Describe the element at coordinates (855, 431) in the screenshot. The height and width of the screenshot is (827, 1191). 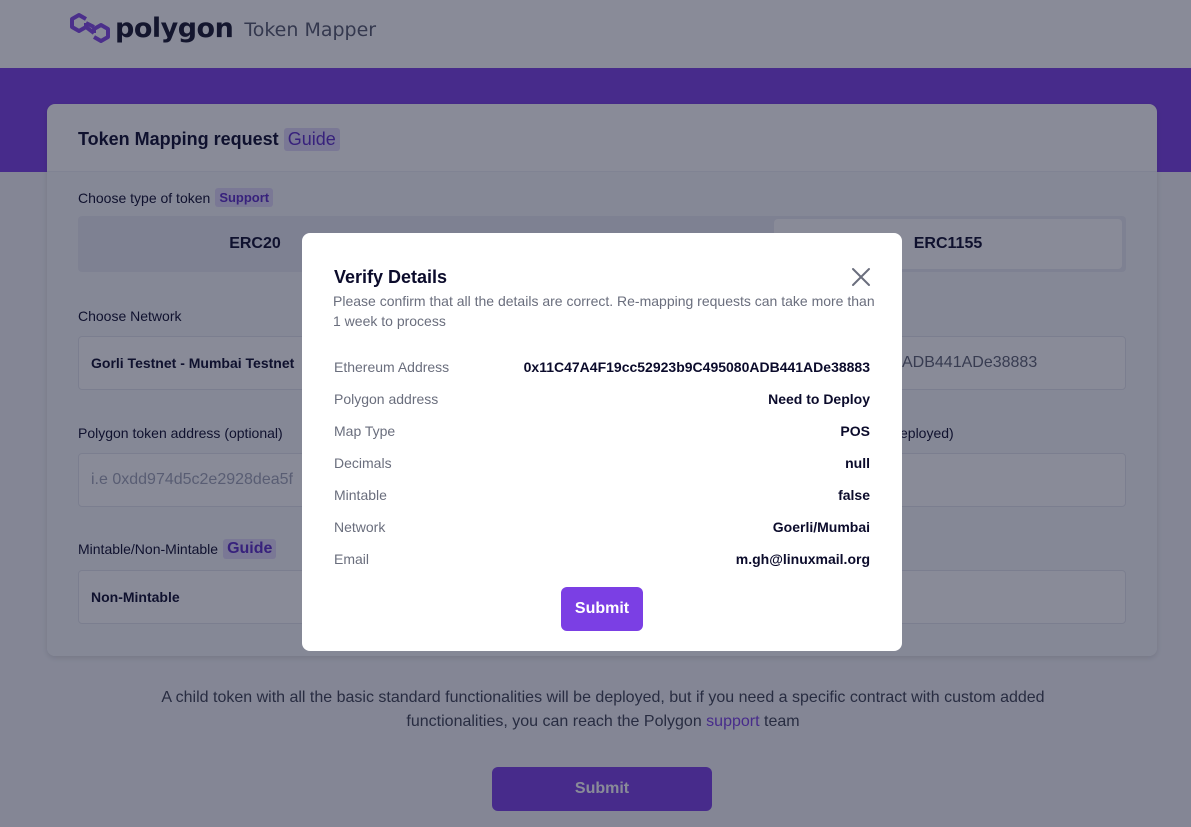
I see `detail-value: POS` at that location.